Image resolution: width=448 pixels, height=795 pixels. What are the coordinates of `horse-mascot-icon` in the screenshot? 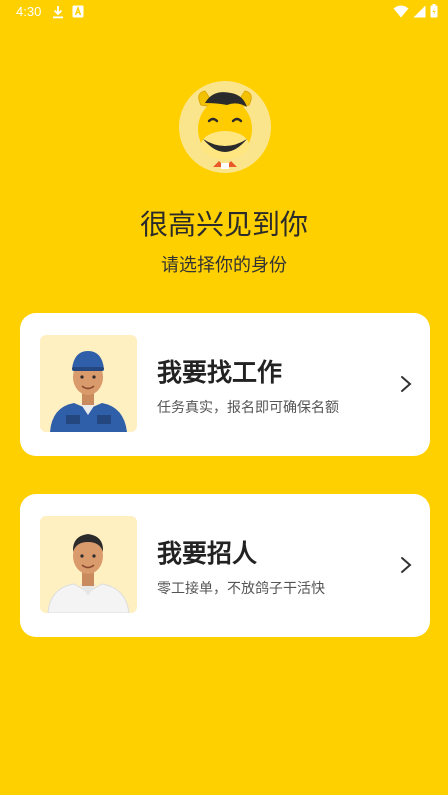 It's located at (225, 129).